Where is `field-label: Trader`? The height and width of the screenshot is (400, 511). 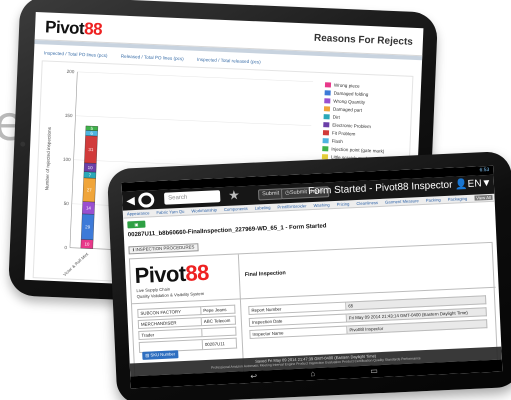
field-label: Trader is located at coordinates (170, 334).